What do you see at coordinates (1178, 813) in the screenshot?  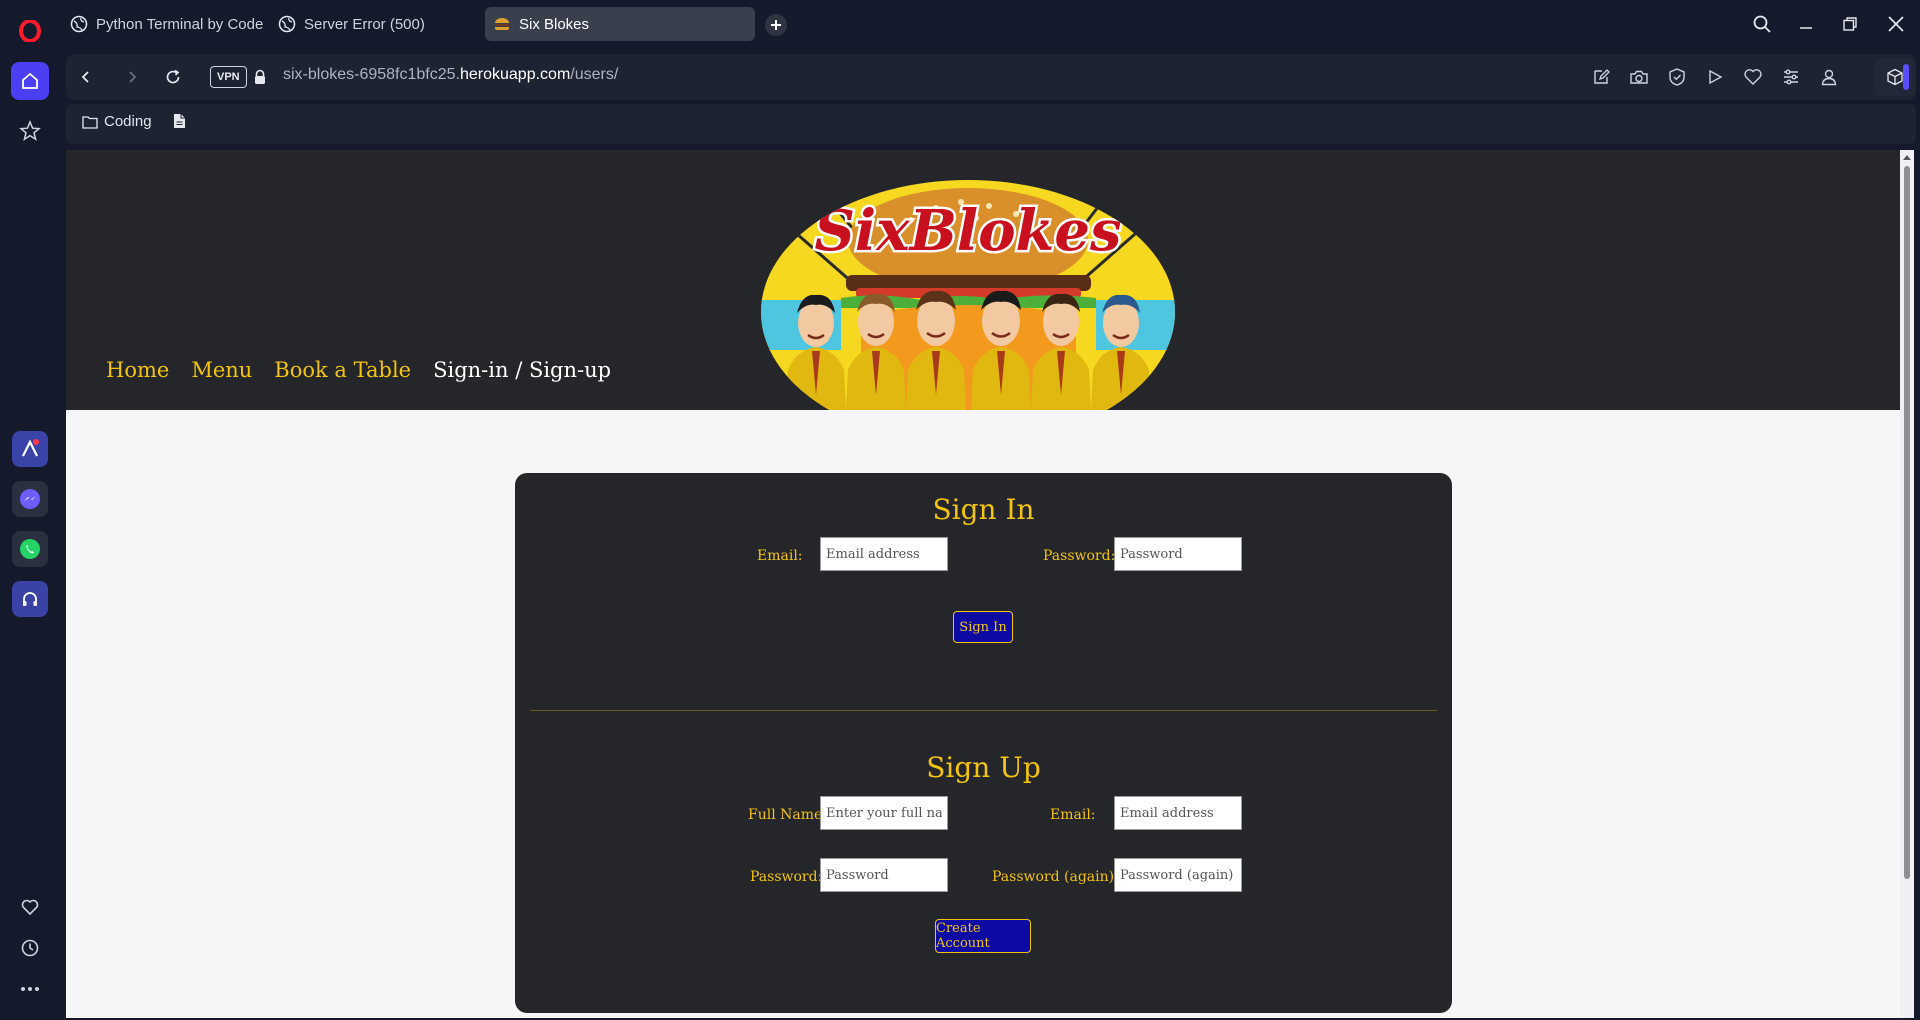 I see `signup-email-input` at bounding box center [1178, 813].